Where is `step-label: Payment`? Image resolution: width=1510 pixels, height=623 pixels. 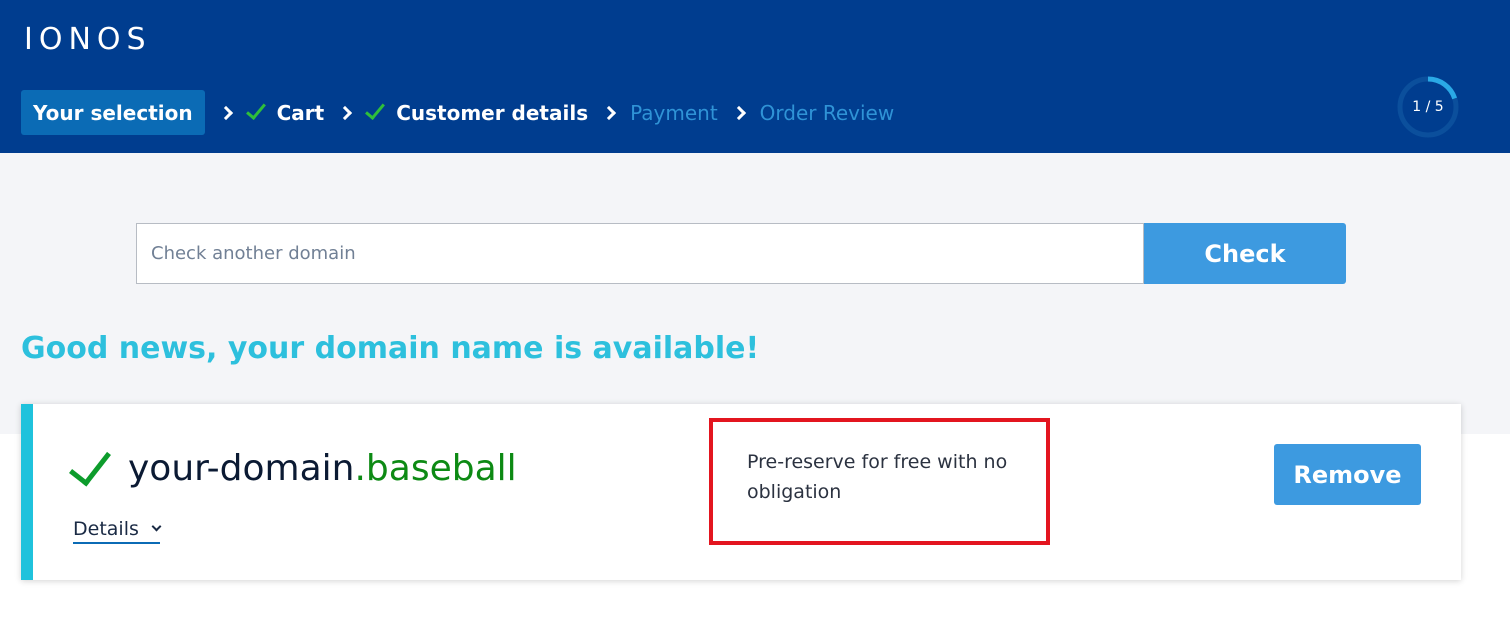
step-label: Payment is located at coordinates (674, 112).